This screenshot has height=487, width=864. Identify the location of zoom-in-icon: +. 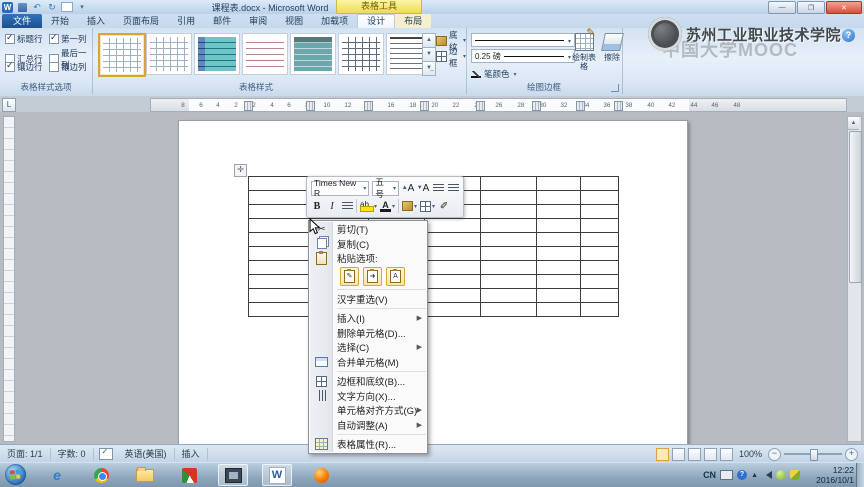
(851, 454).